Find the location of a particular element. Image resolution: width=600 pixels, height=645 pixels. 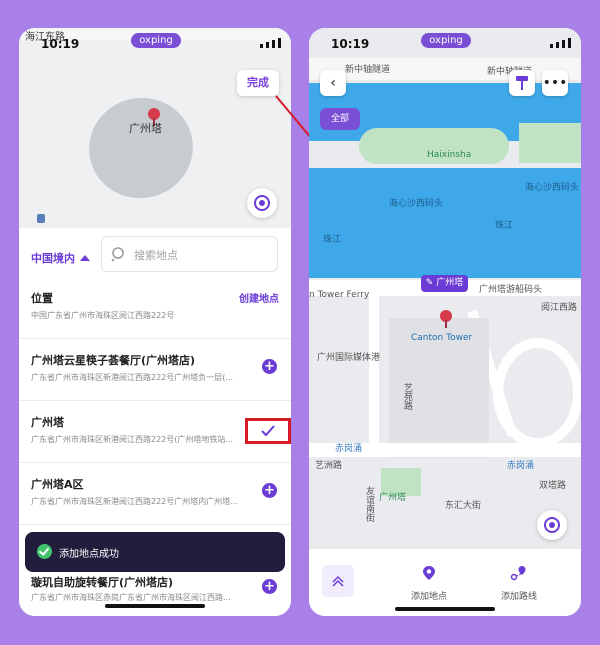

park-shape is located at coordinates (550, 143).